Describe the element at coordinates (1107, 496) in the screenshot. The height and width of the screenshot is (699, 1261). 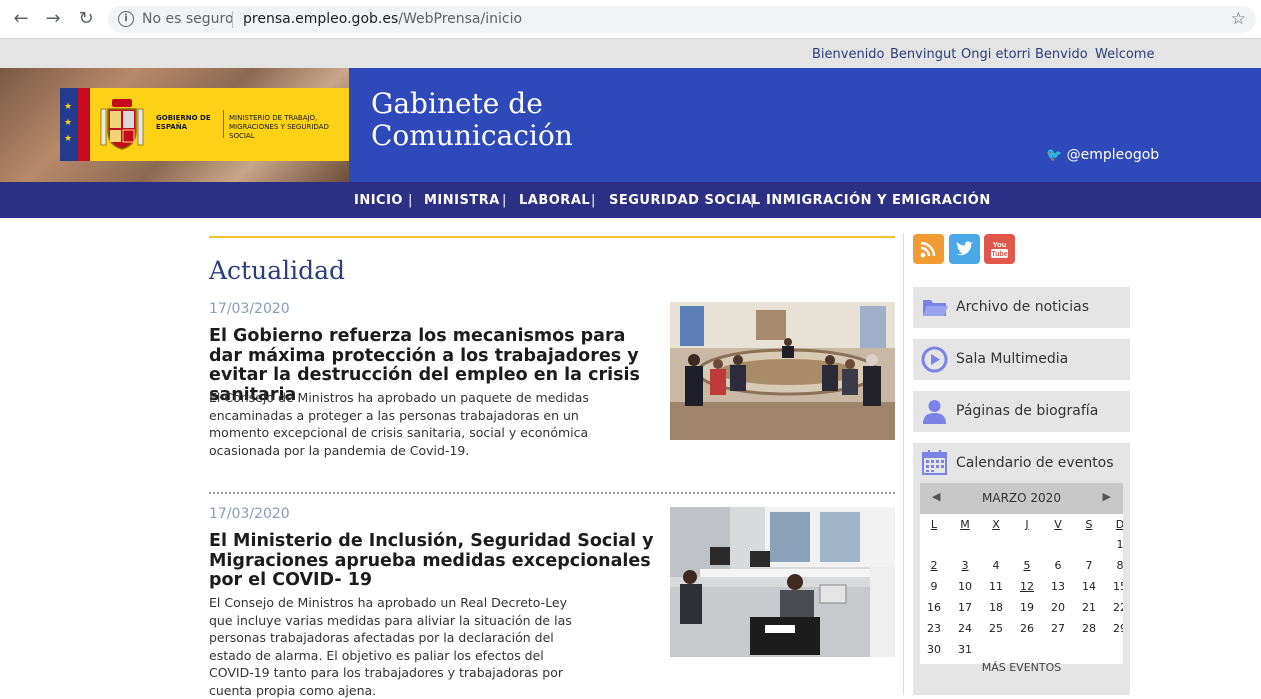
I see `next-month-icon: ▶` at that location.